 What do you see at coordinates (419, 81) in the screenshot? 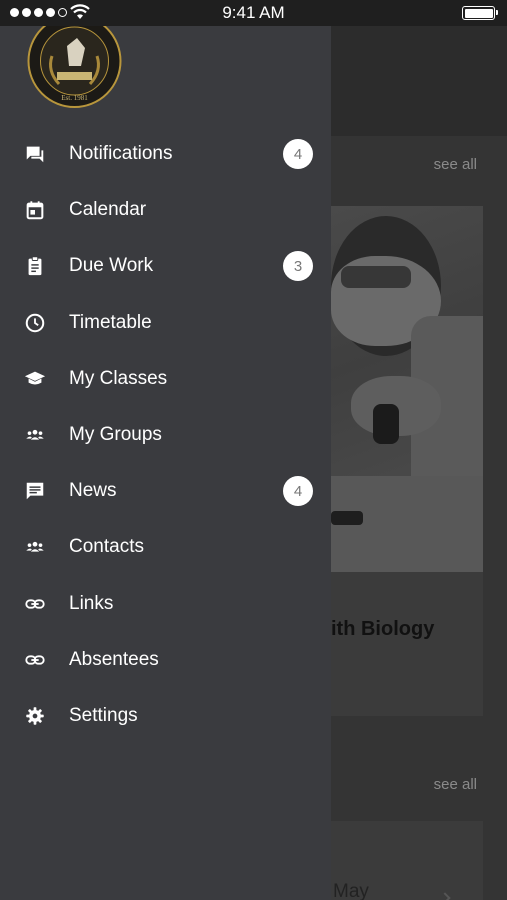
I see `background-header` at bounding box center [419, 81].